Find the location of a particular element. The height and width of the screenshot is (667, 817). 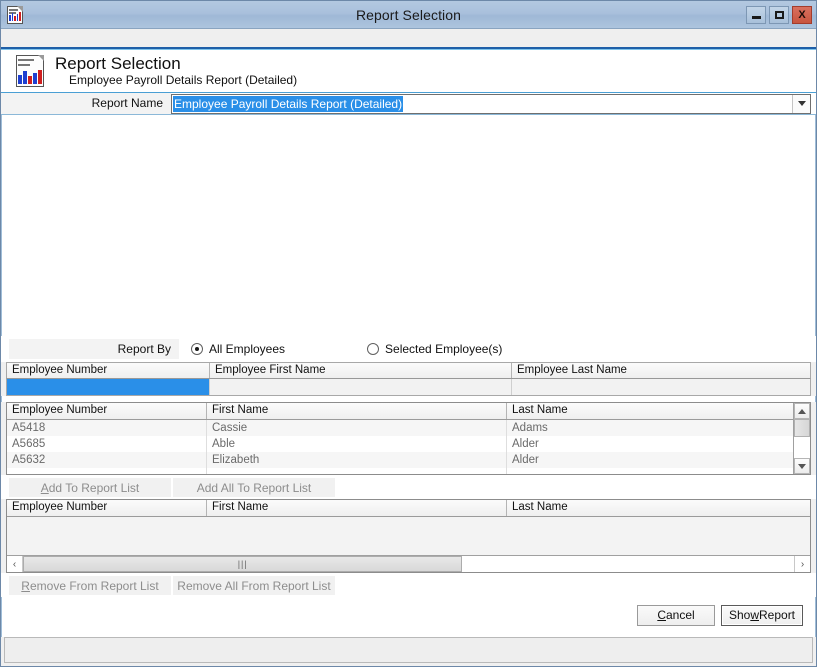

toolbar-strip is located at coordinates (408, 39).